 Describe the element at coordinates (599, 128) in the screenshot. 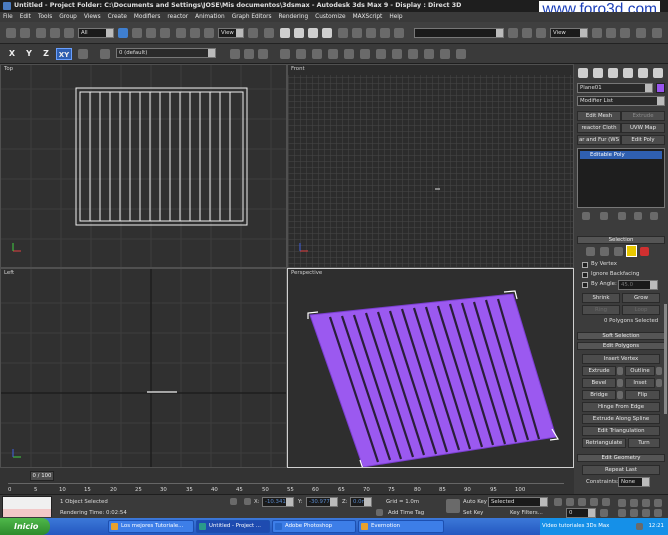

I see `reactor-cloth-button: reactor Cloth` at that location.